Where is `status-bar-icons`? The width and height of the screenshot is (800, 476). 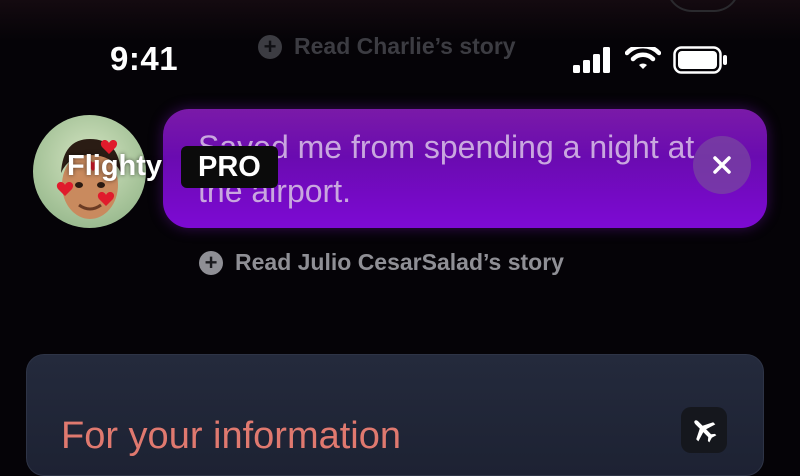
status-bar-icons is located at coordinates (651, 60).